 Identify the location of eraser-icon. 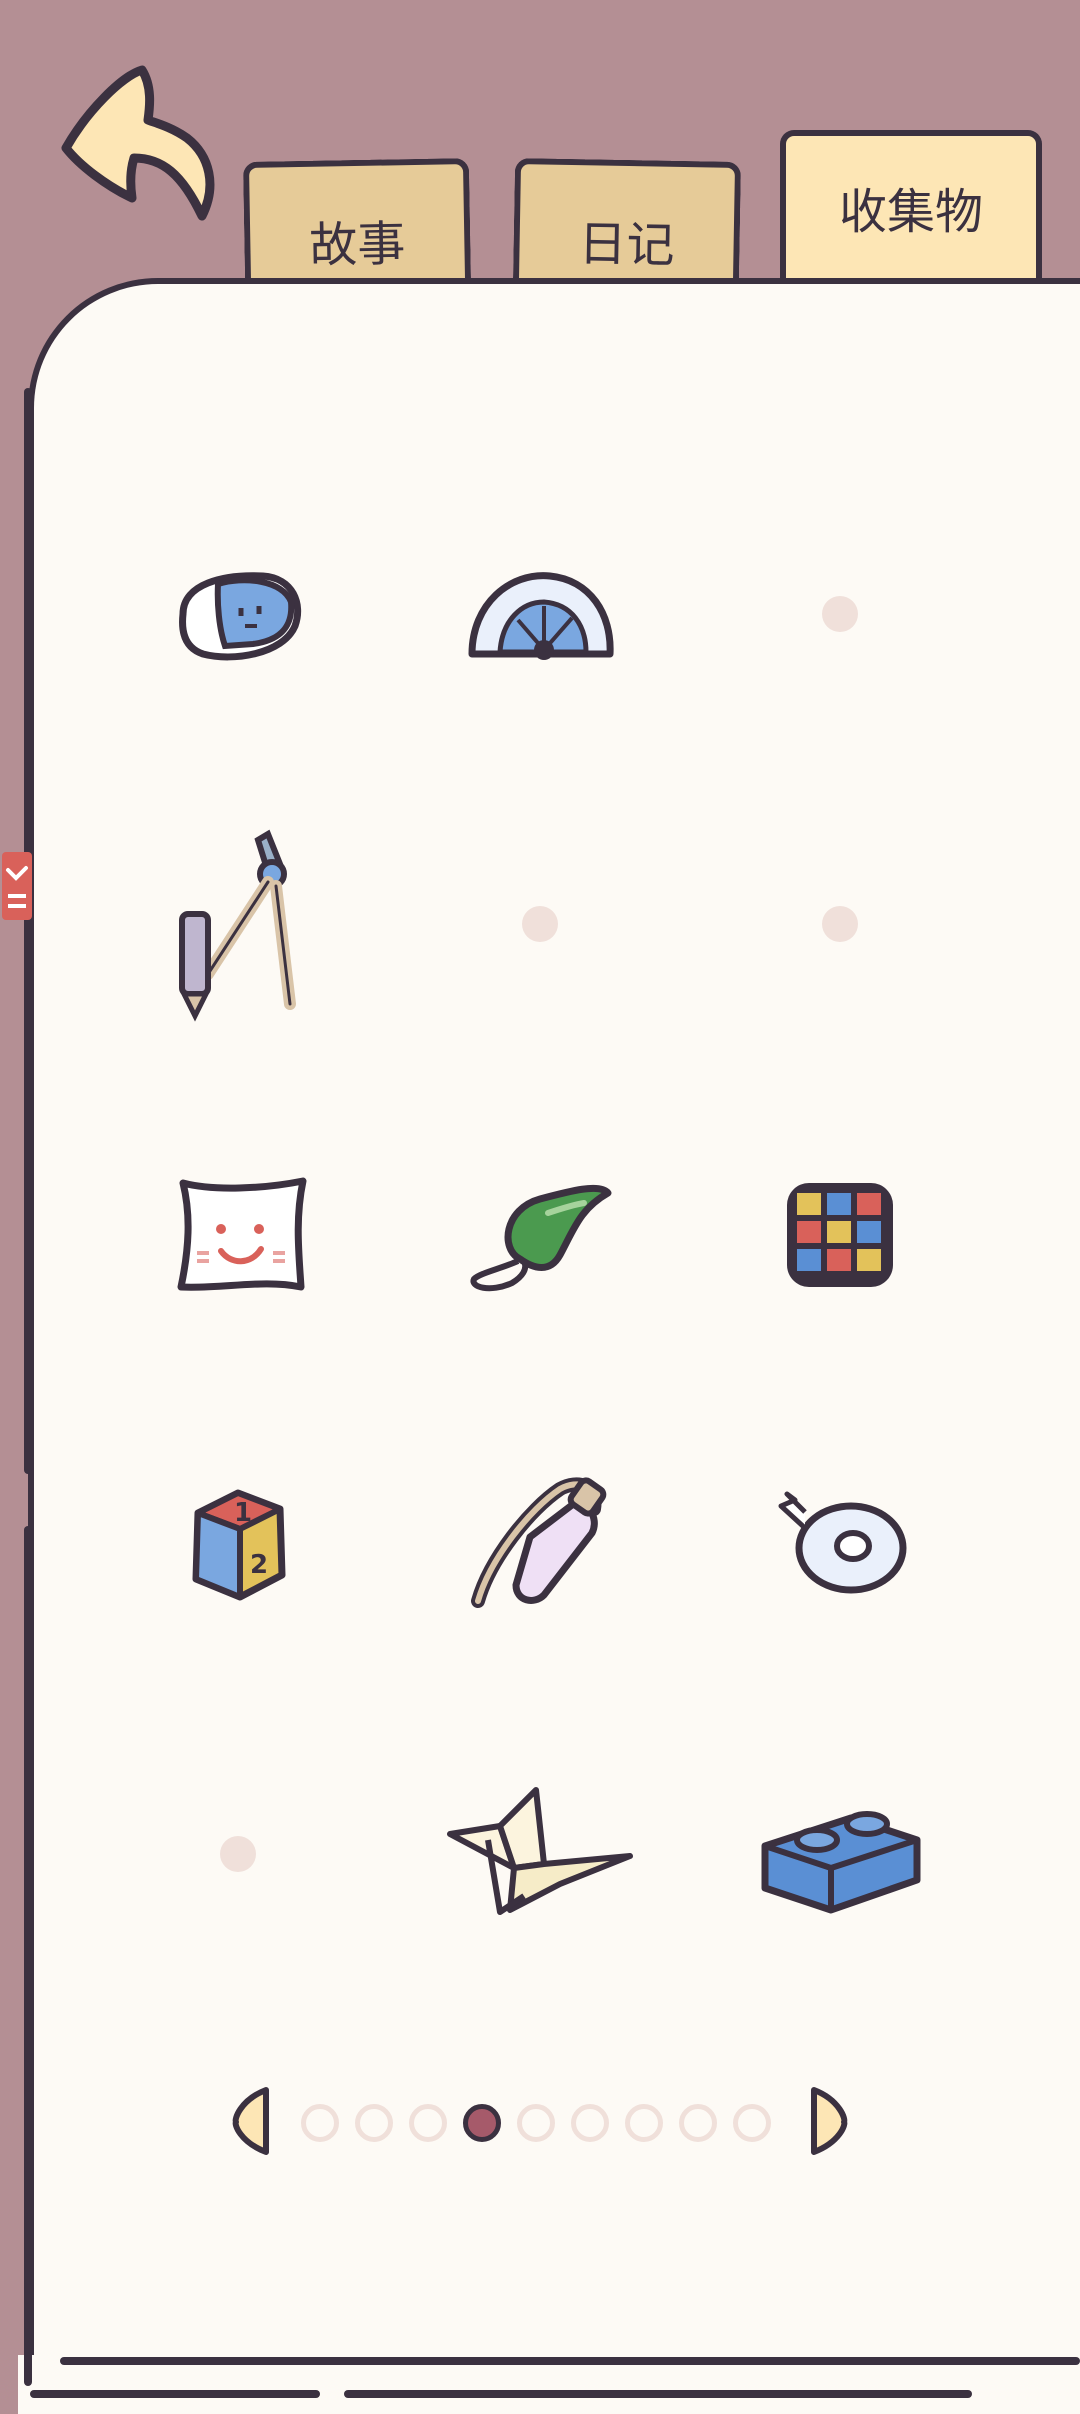
(240, 616).